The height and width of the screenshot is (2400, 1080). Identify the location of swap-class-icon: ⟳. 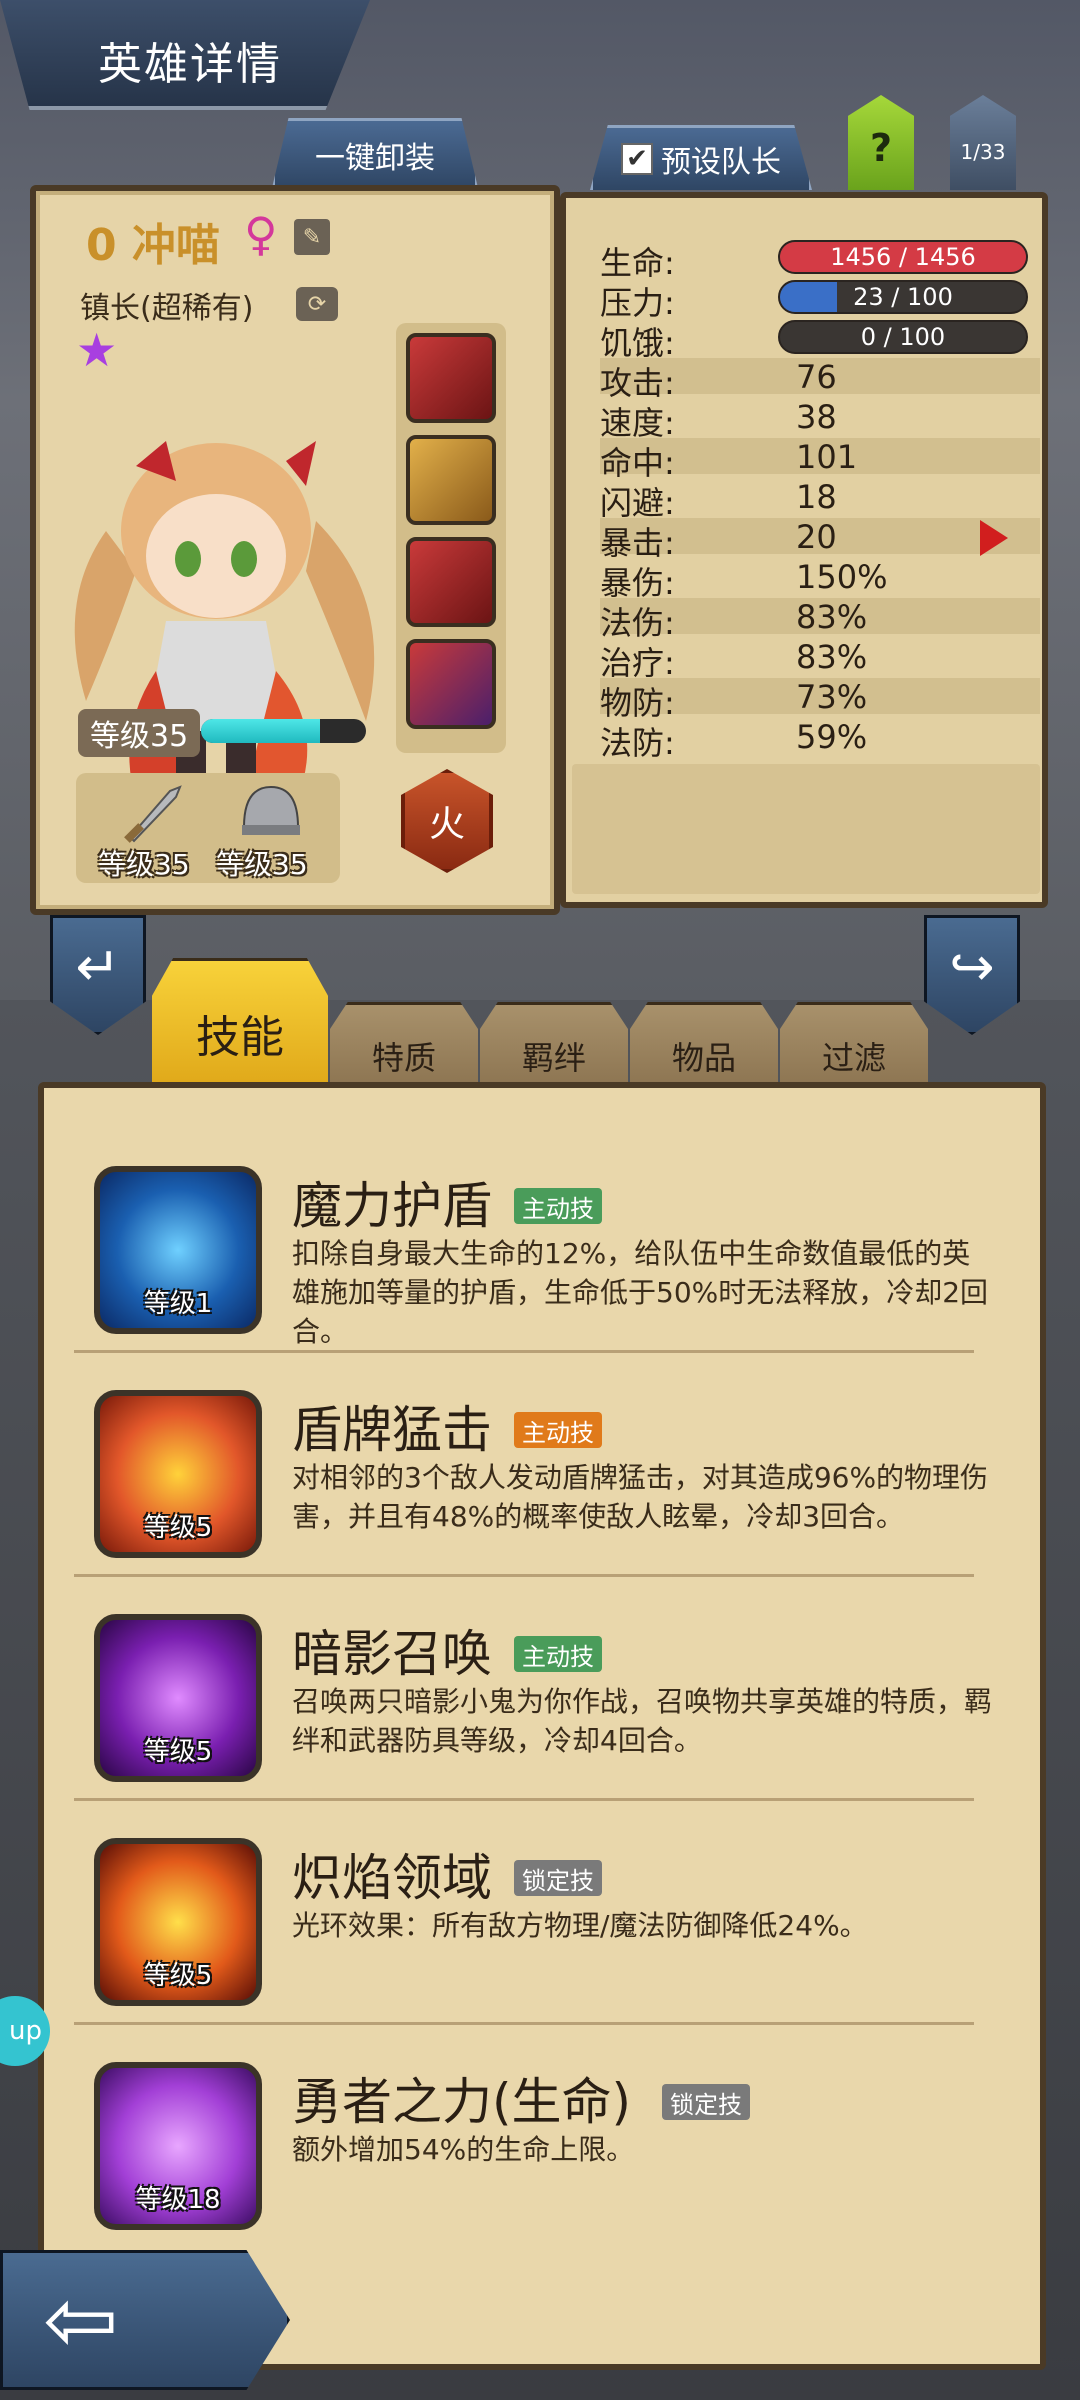
(317, 304).